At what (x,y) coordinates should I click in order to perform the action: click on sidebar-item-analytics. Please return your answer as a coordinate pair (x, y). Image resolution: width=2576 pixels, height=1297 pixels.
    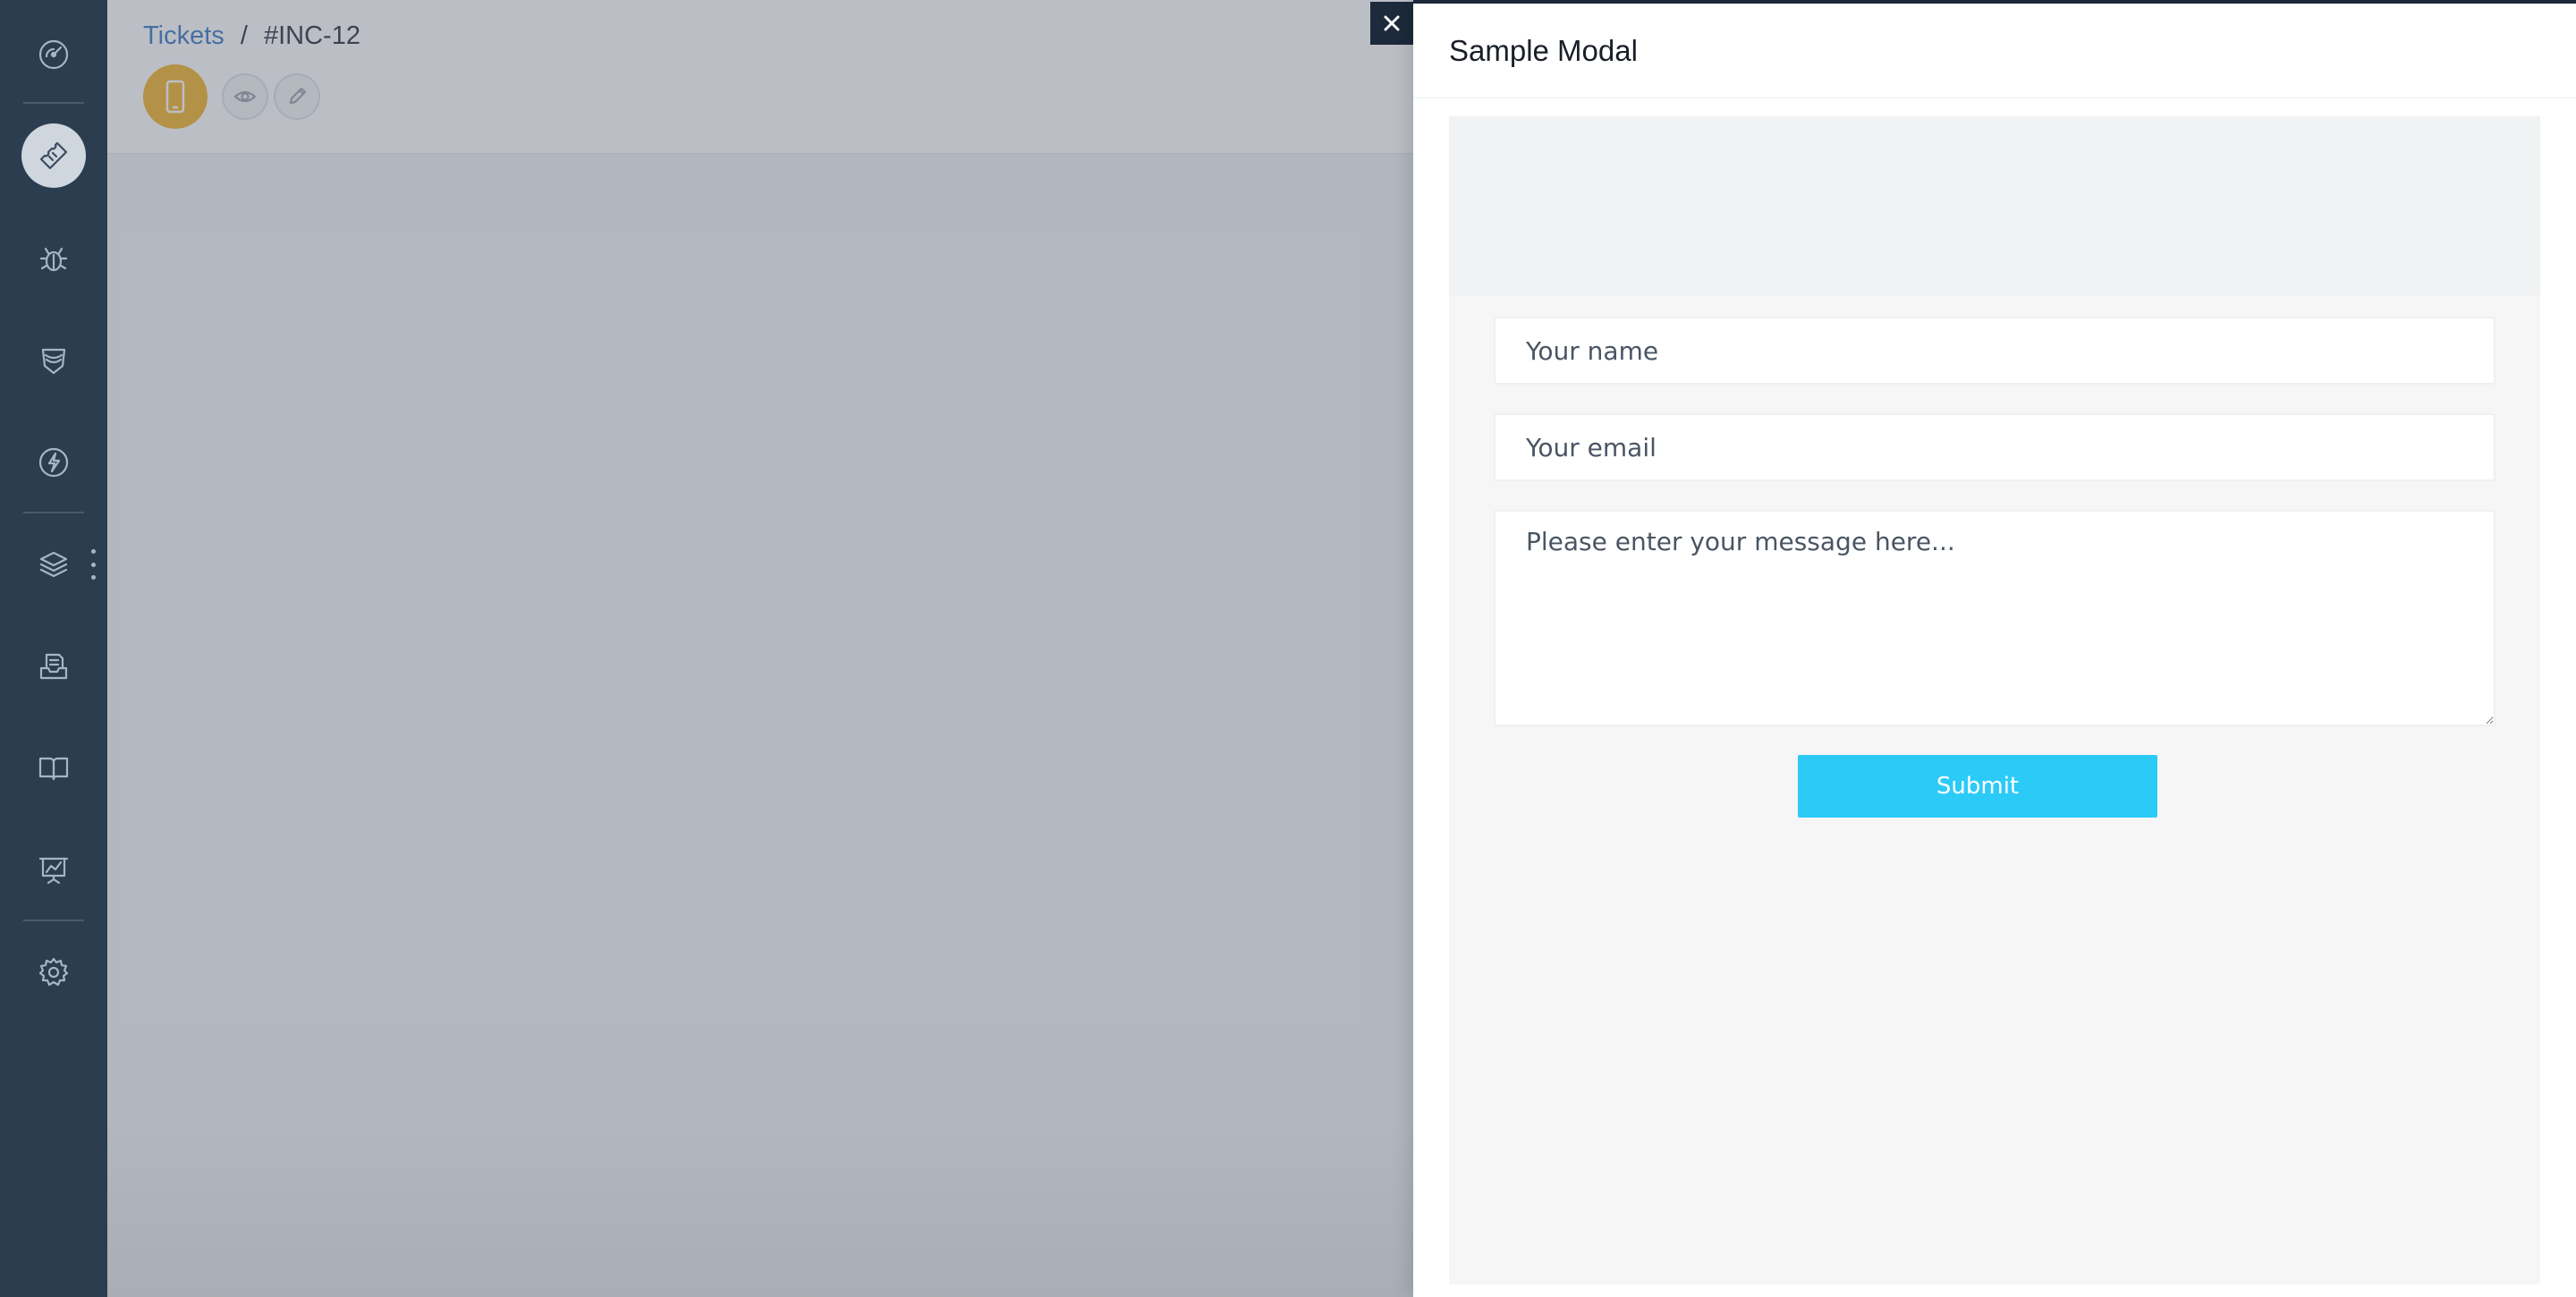
    Looking at the image, I should click on (53, 870).